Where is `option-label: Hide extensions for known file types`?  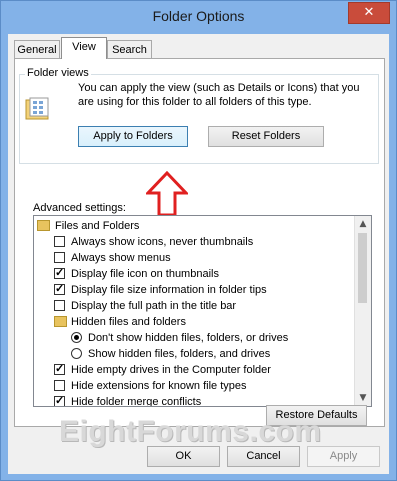
option-label: Hide extensions for known file types is located at coordinates (159, 386).